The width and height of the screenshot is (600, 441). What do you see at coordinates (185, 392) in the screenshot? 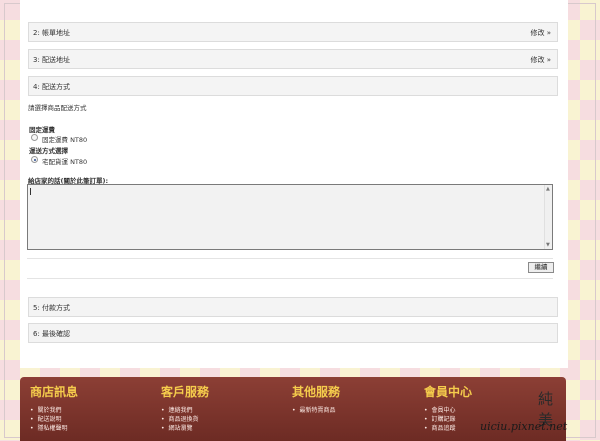
I see `footer-column-title: 客戶服務` at bounding box center [185, 392].